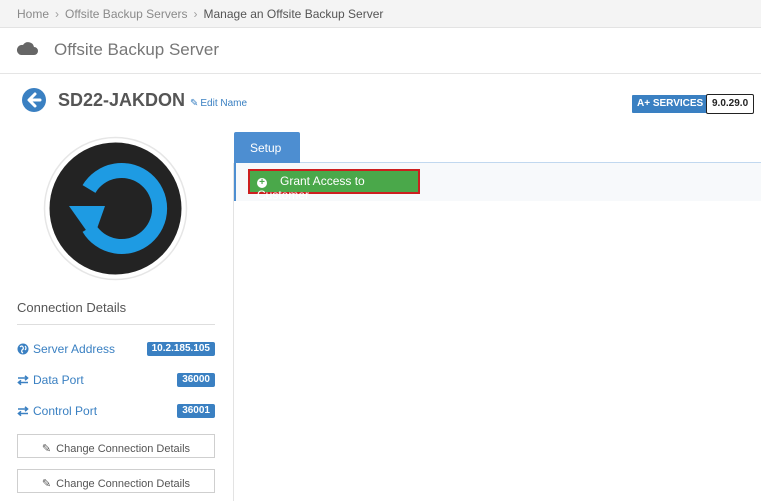 This screenshot has width=761, height=501. I want to click on server-address-value: 10.2.185.105, so click(180, 349).